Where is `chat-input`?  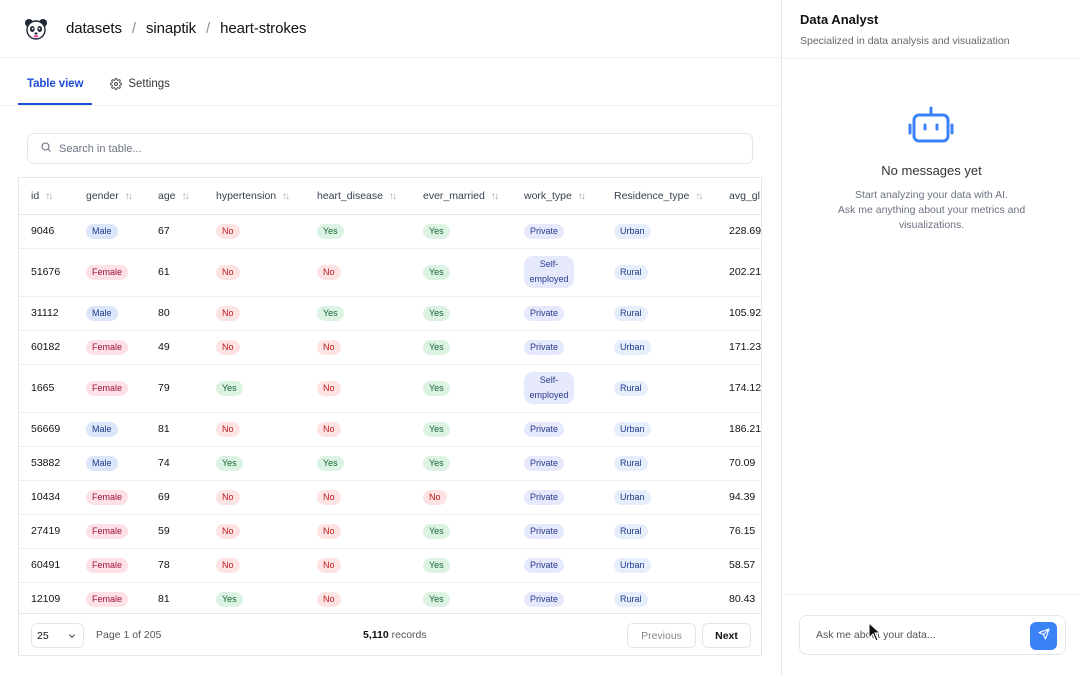
chat-input is located at coordinates (916, 635).